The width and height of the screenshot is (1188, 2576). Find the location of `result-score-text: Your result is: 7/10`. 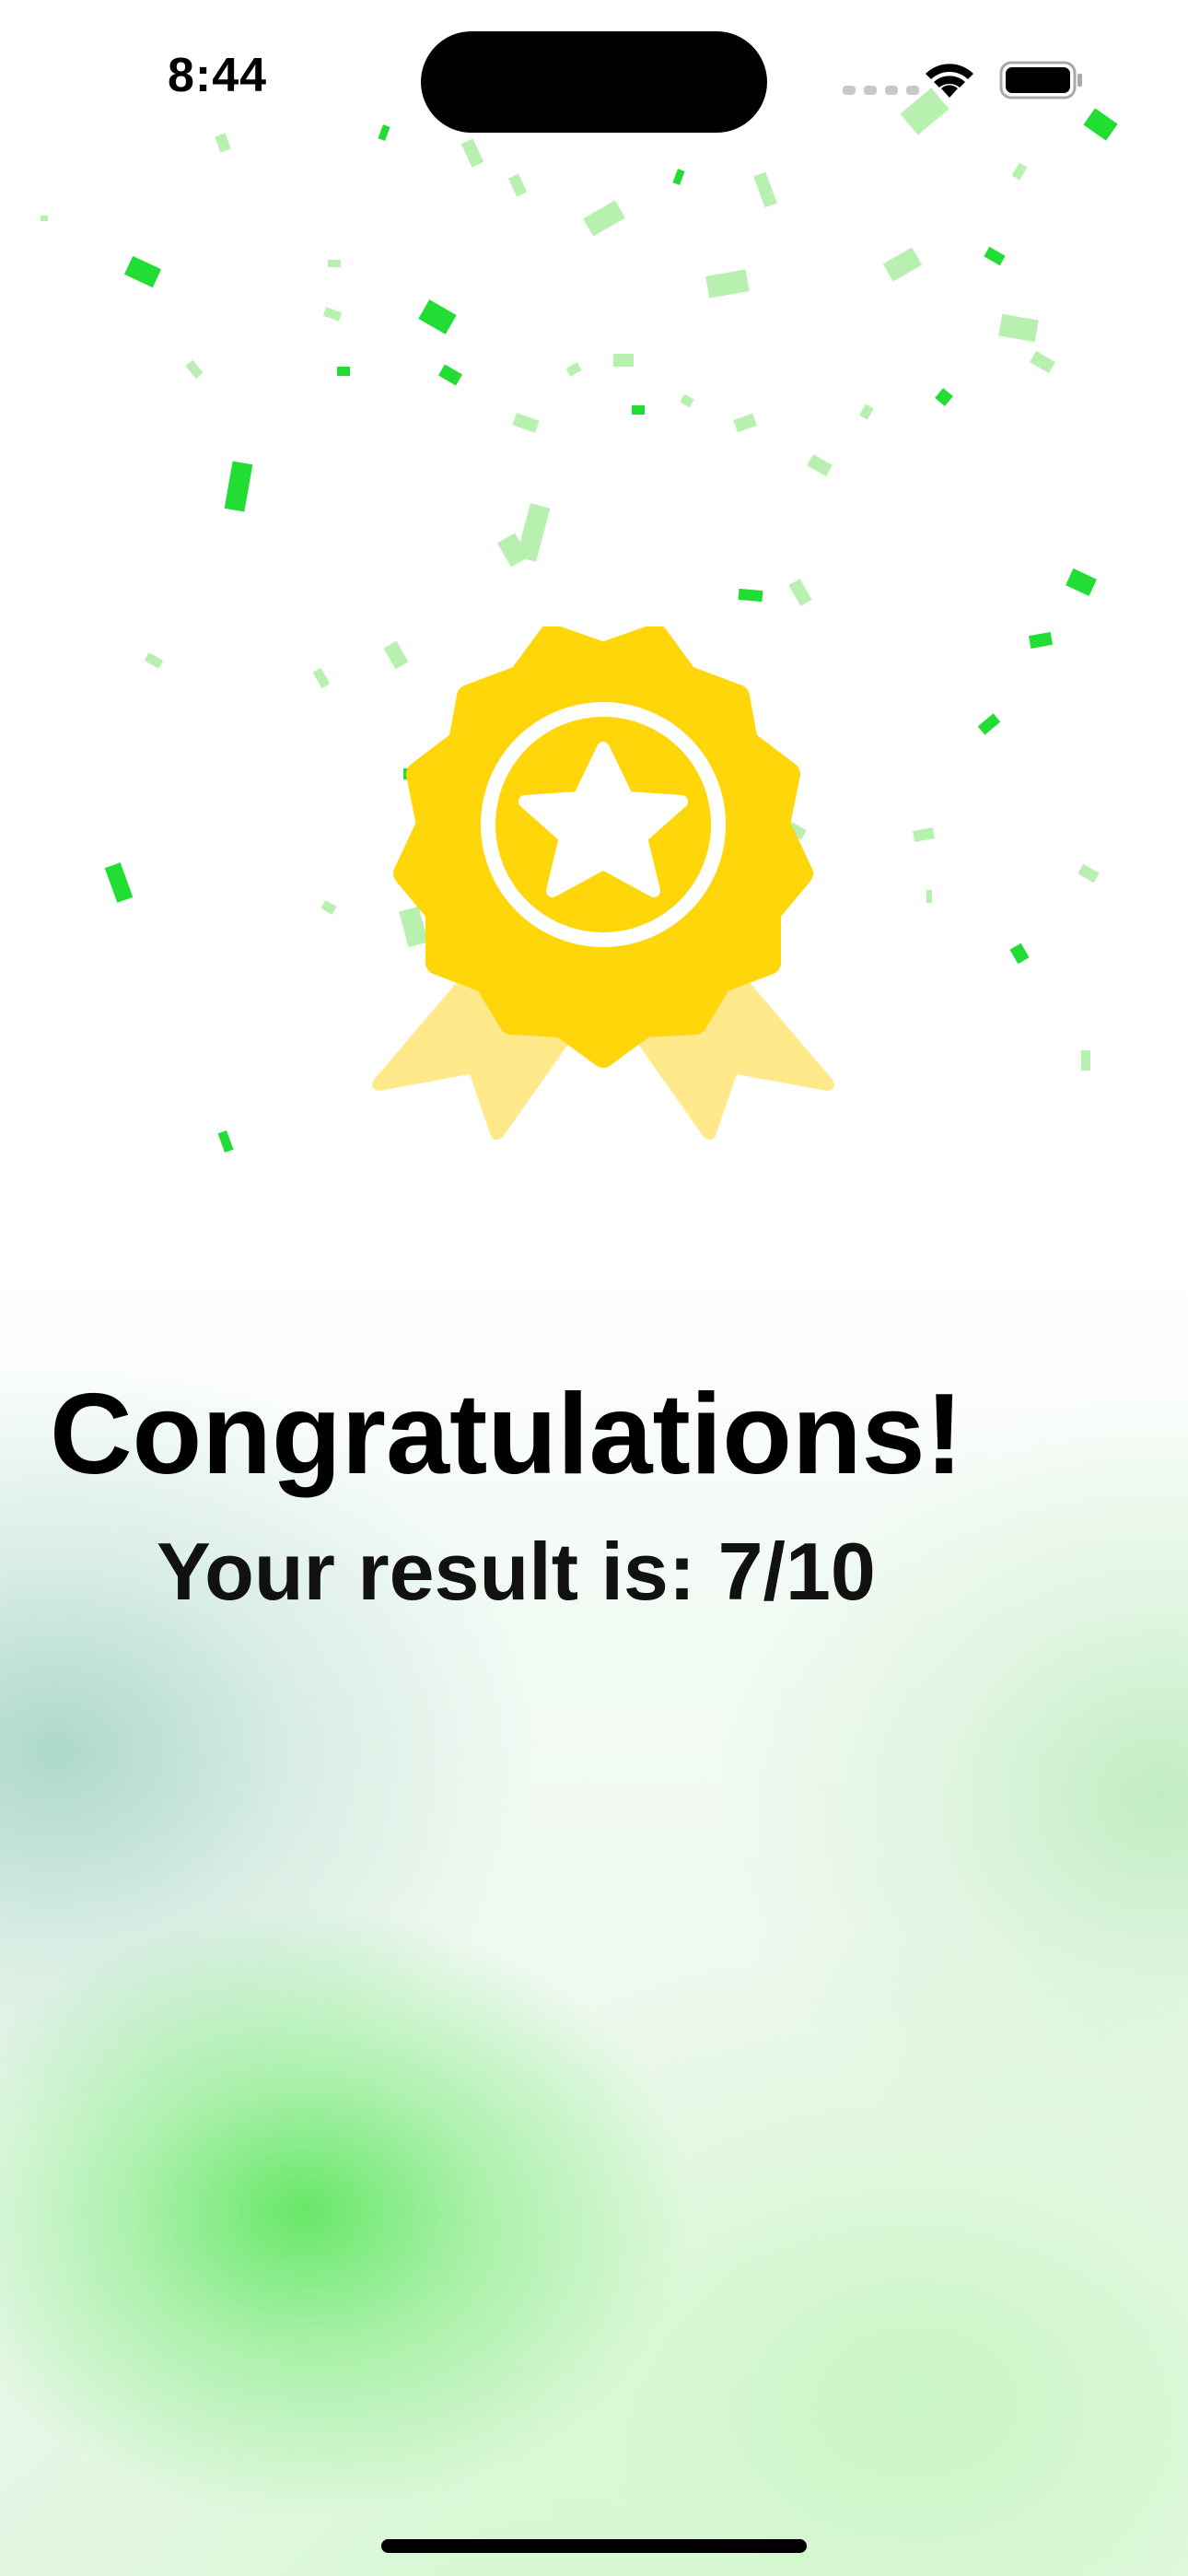

result-score-text: Your result is: 7/10 is located at coordinates (516, 1571).